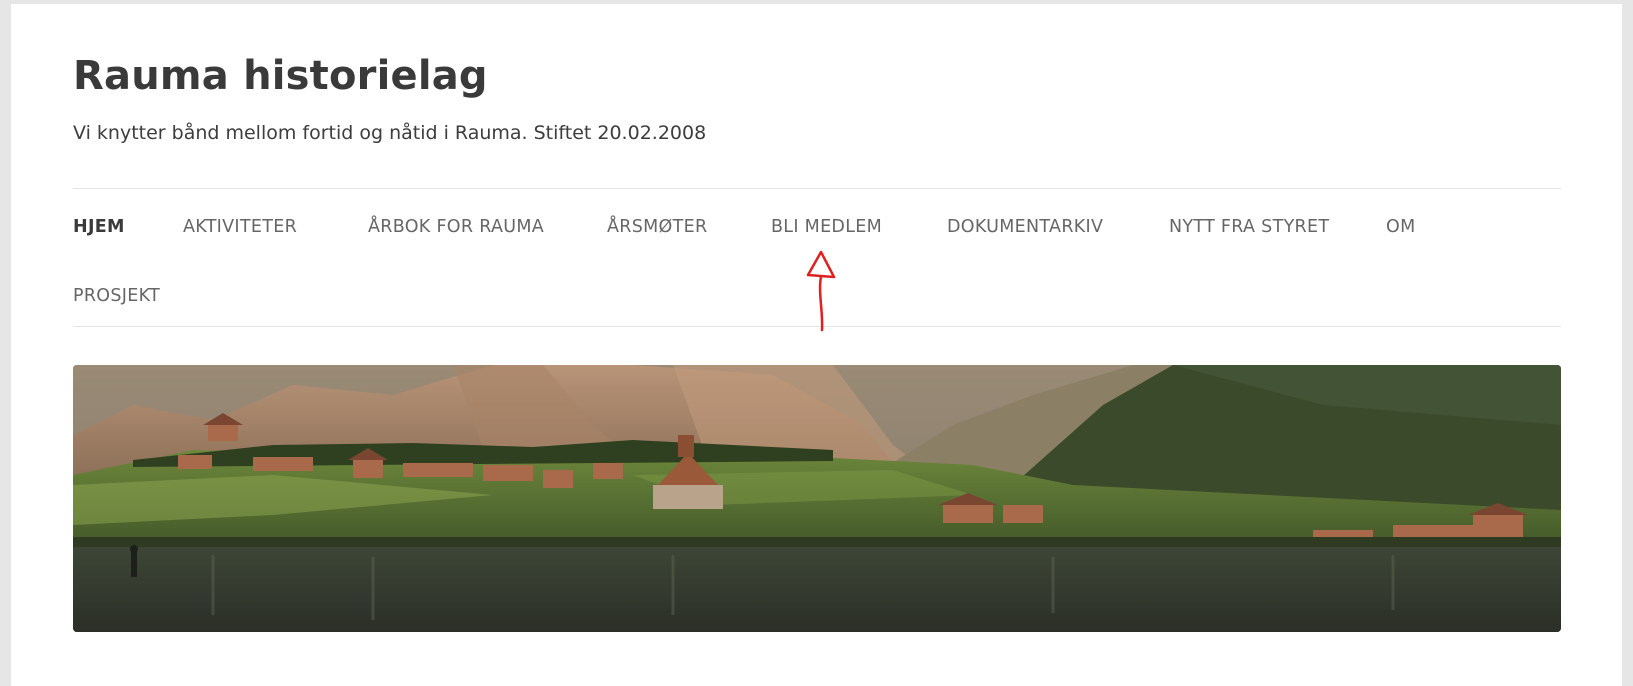 The height and width of the screenshot is (686, 1633). I want to click on nav-item-aktiviteter: AKTIVITETER, so click(240, 227).